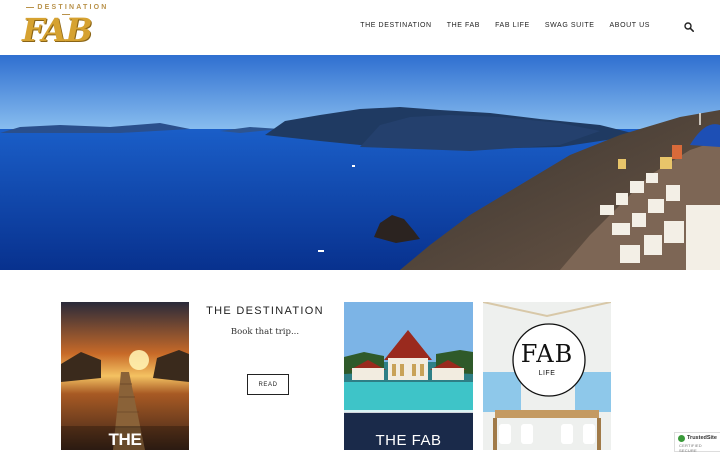 The image size is (720, 453). Describe the element at coordinates (395, 25) in the screenshot. I see `nav-the-destination: THE DESTINATION` at that location.